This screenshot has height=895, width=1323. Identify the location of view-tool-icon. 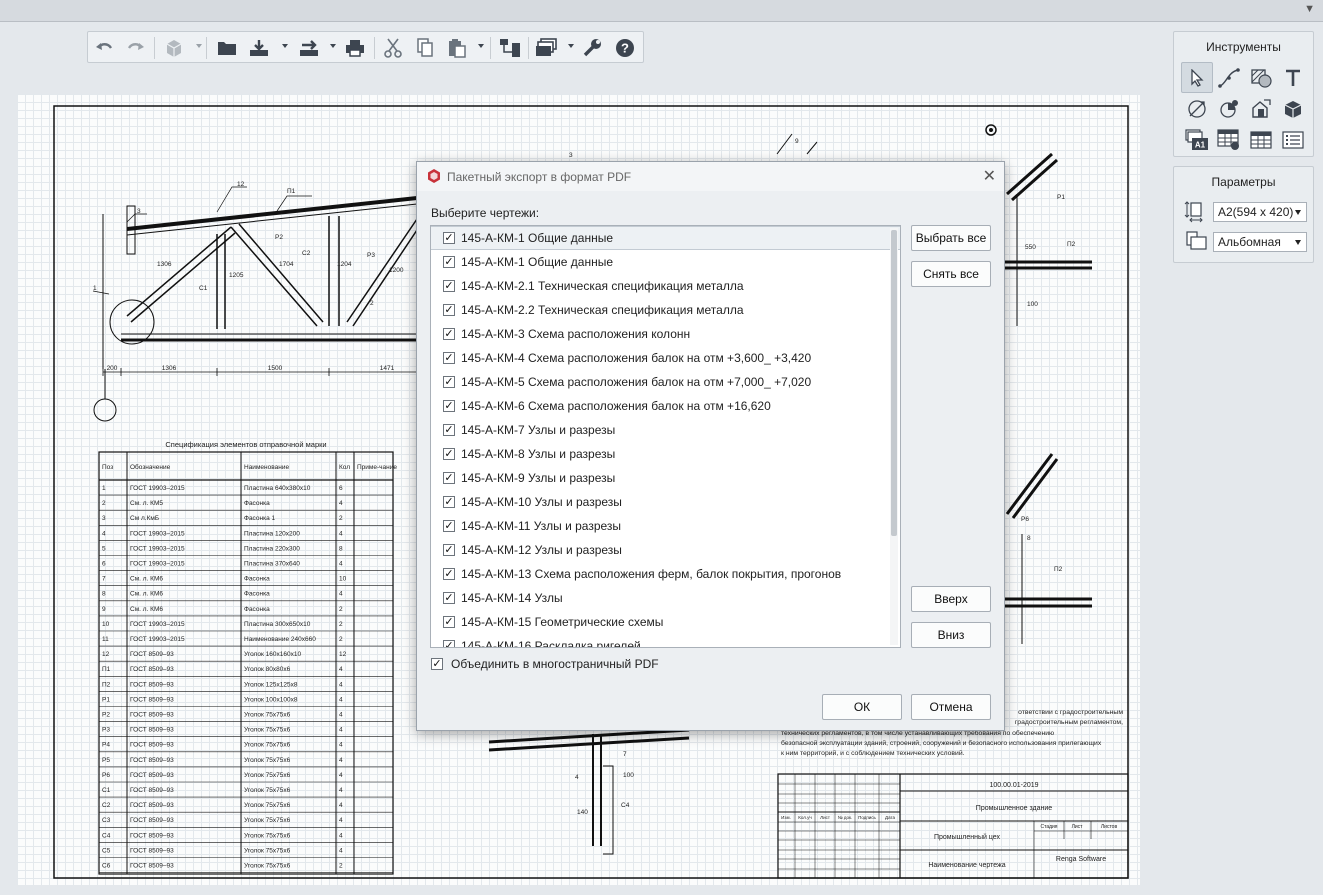
(1261, 108).